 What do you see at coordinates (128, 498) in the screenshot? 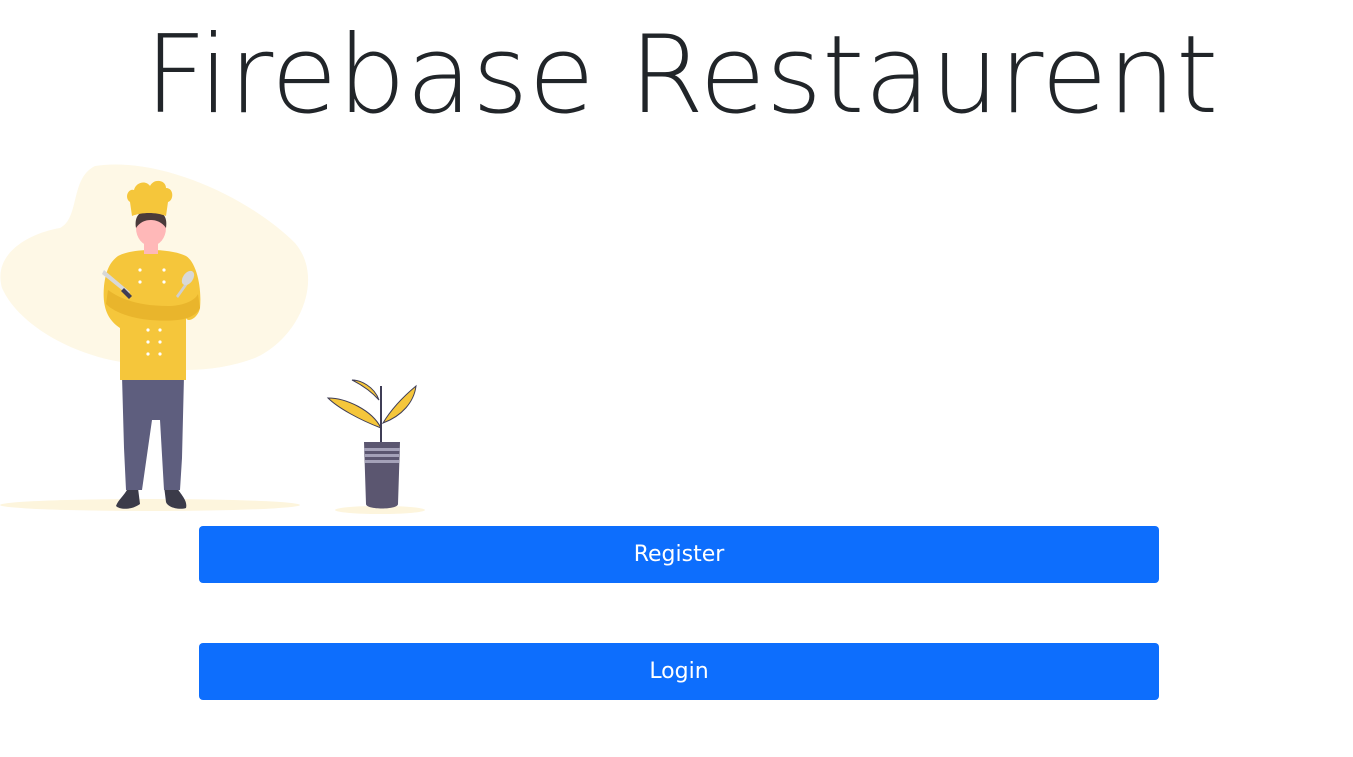
I see `left-shoe` at bounding box center [128, 498].